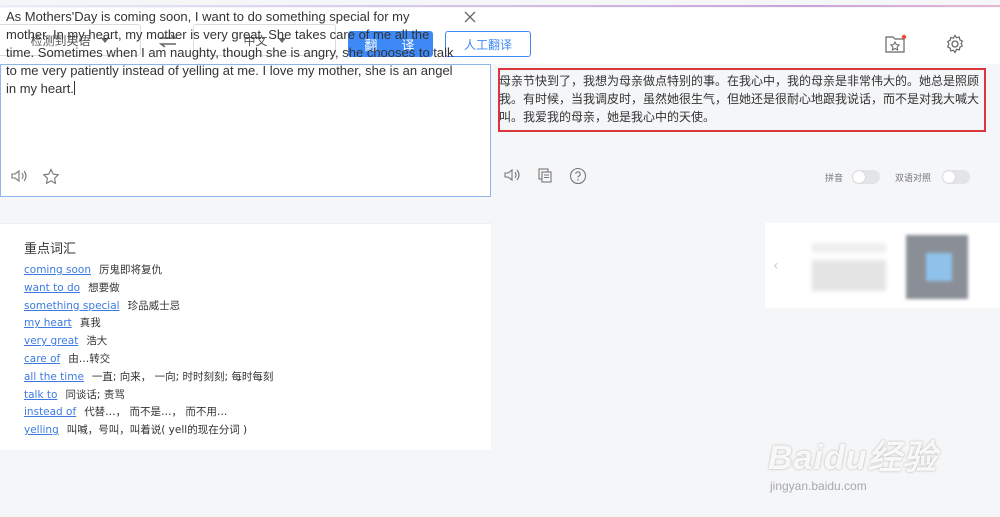 The image size is (1000, 517). Describe the element at coordinates (578, 178) in the screenshot. I see `help-icon` at that location.